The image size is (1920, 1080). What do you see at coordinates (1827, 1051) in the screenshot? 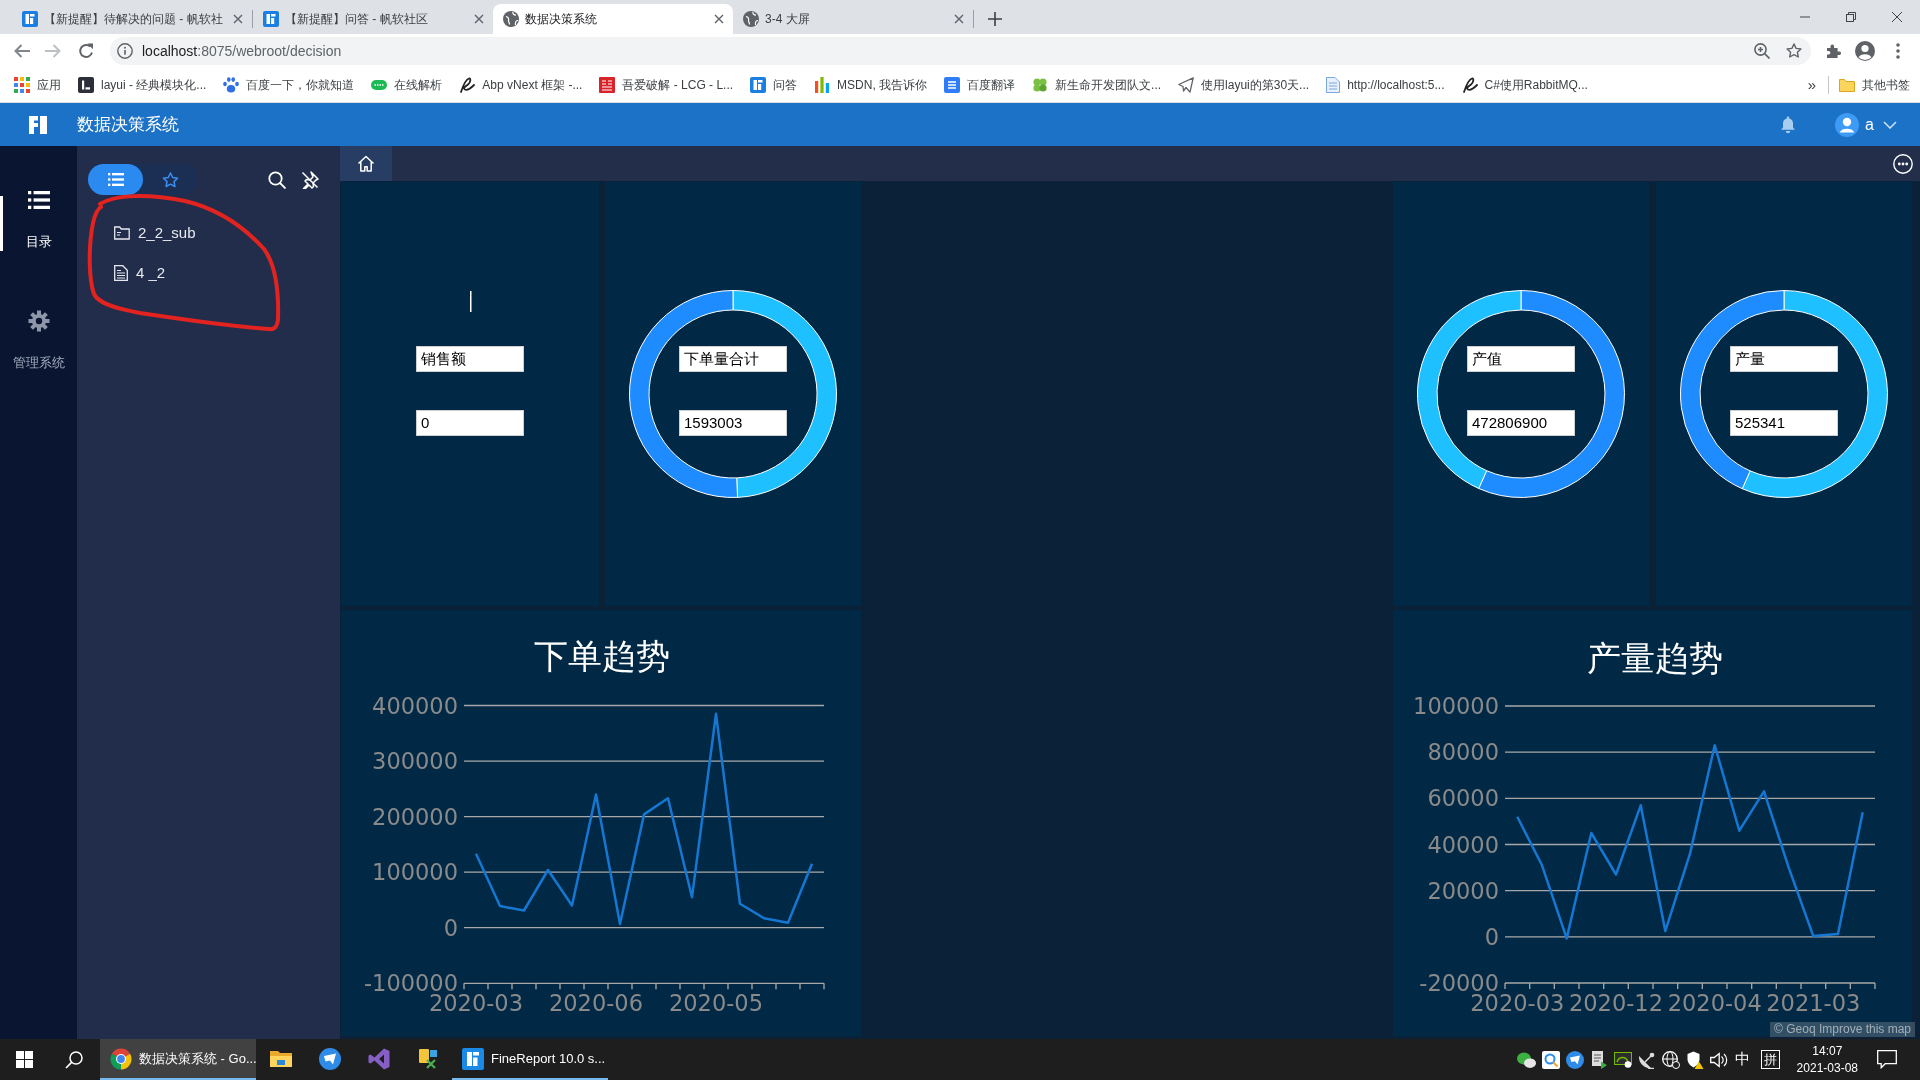
I see `clock-time: 14:07` at bounding box center [1827, 1051].